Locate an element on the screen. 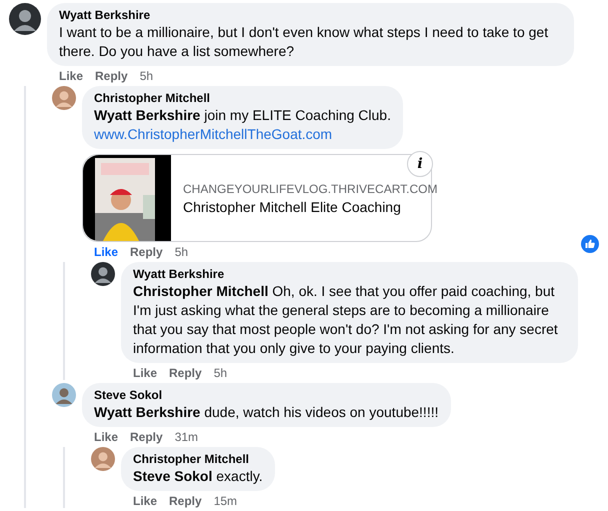 This screenshot has width=608, height=511. comment-text: Wyatt Berkshire dude, watch his videos on youtube!!!!! is located at coordinates (266, 412).